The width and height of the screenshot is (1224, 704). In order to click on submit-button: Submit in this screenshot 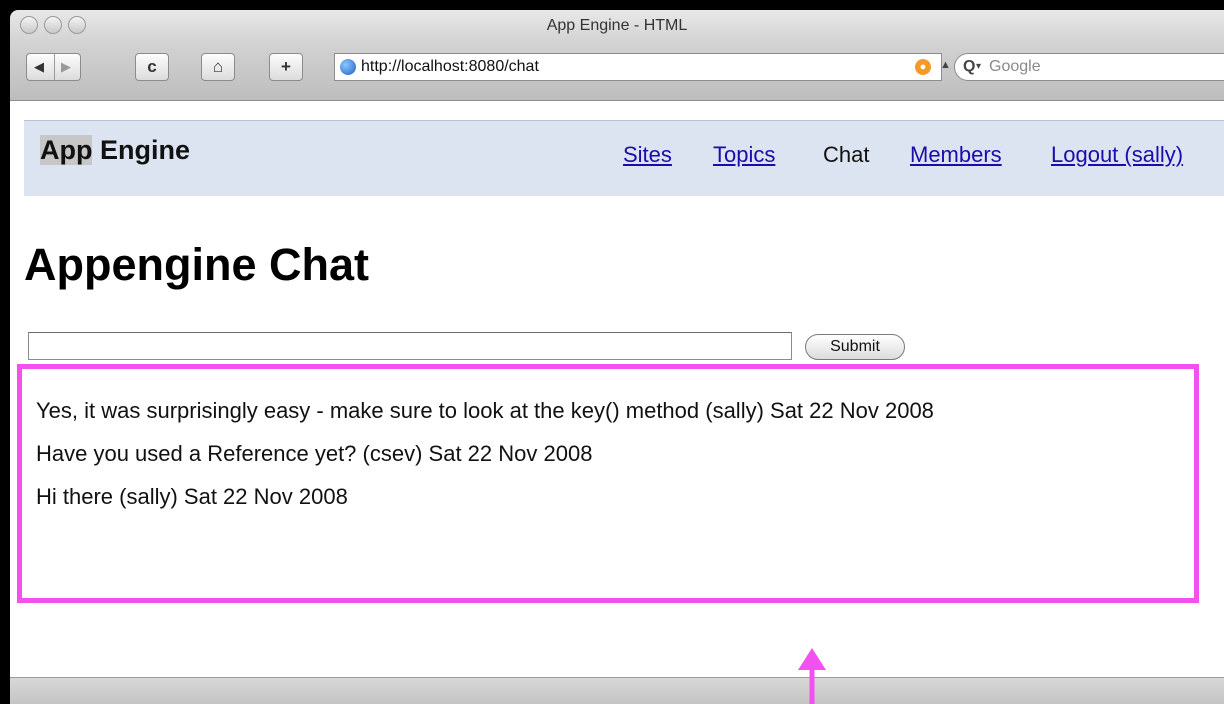, I will do `click(855, 347)`.